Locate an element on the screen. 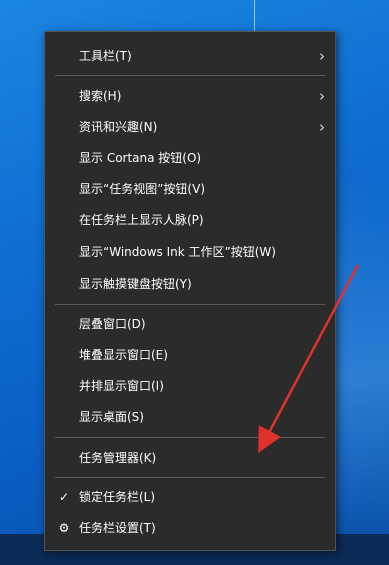 The width and height of the screenshot is (389, 565). menu-item-label: 搜索(H) is located at coordinates (100, 96).